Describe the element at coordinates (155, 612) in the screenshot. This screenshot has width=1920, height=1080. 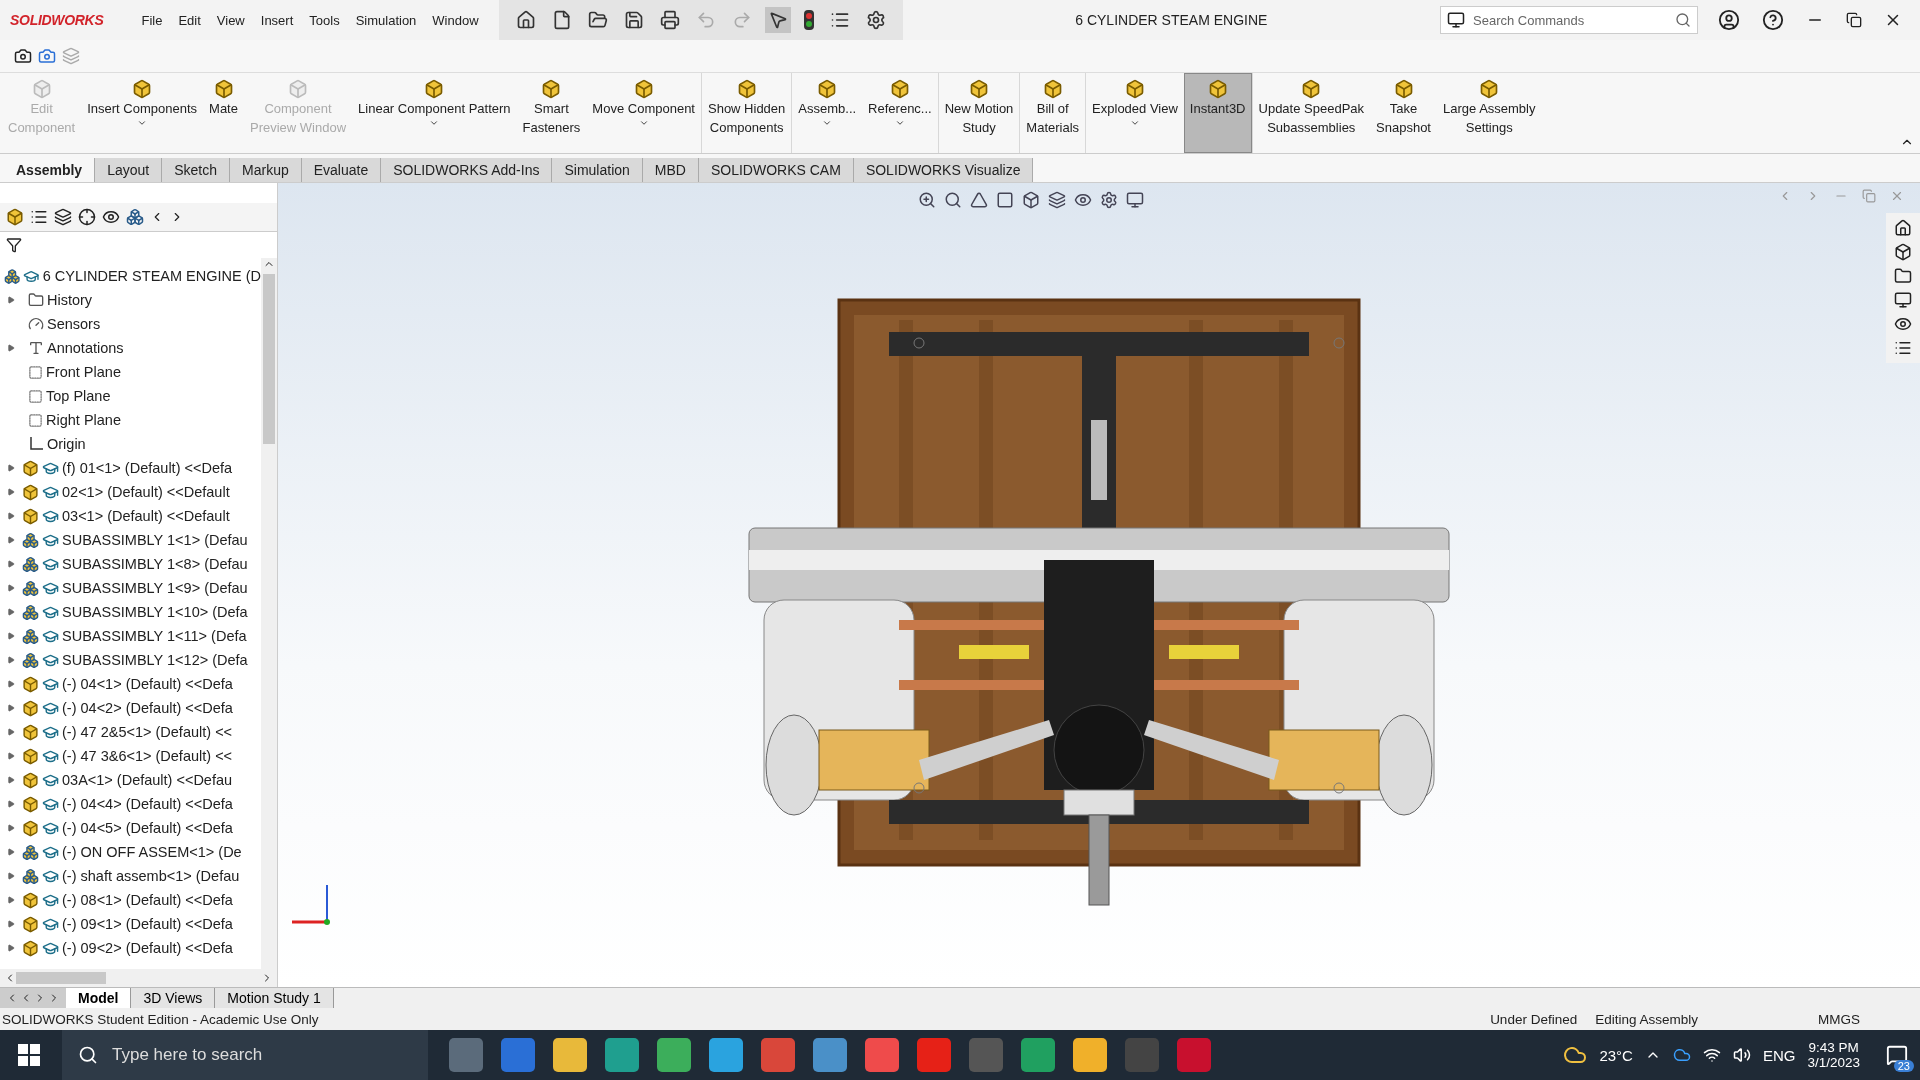
I see `tree-item: SUBASSIMBLY 1<10> (Defa` at that location.